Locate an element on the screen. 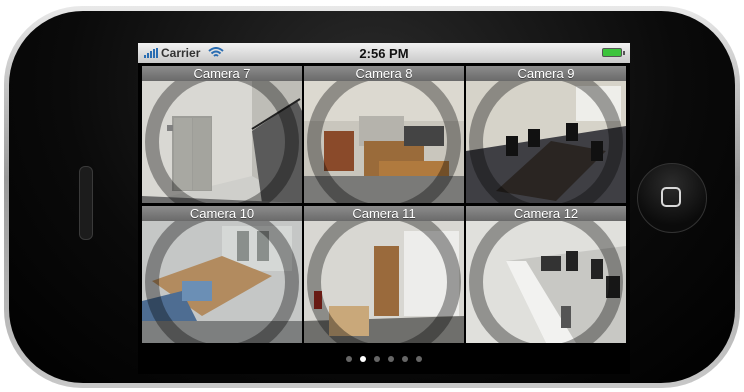  camera-label: Camera 9 is located at coordinates (546, 73).